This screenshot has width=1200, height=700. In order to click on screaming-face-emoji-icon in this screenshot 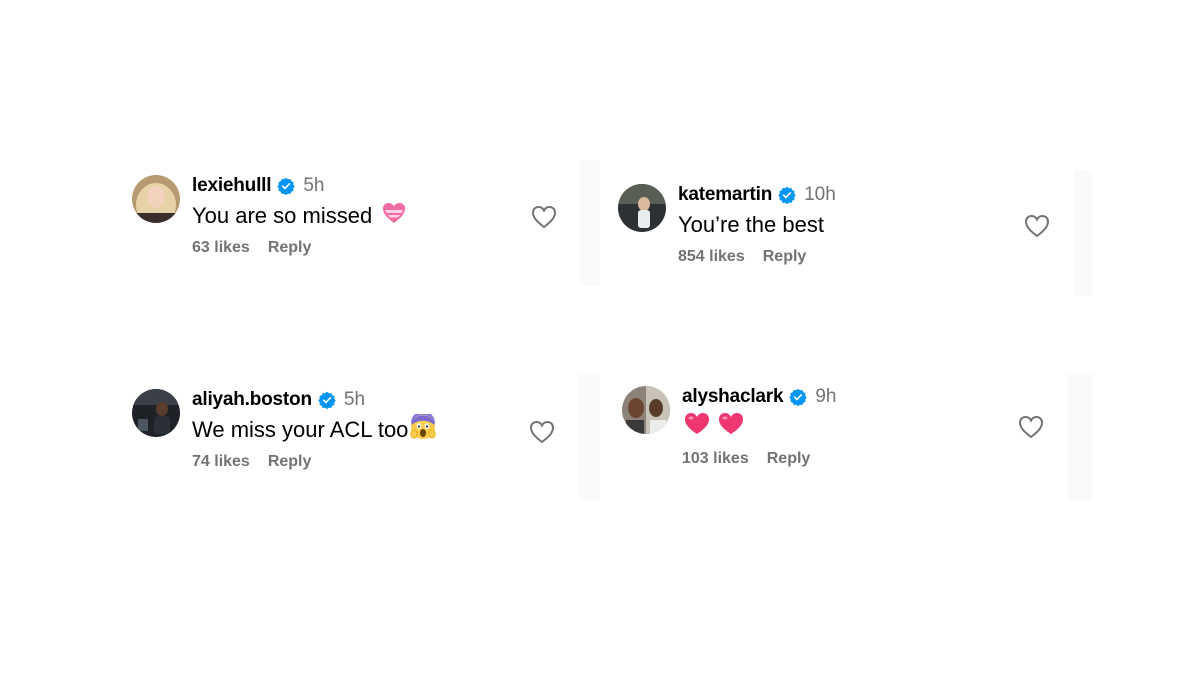, I will do `click(423, 428)`.